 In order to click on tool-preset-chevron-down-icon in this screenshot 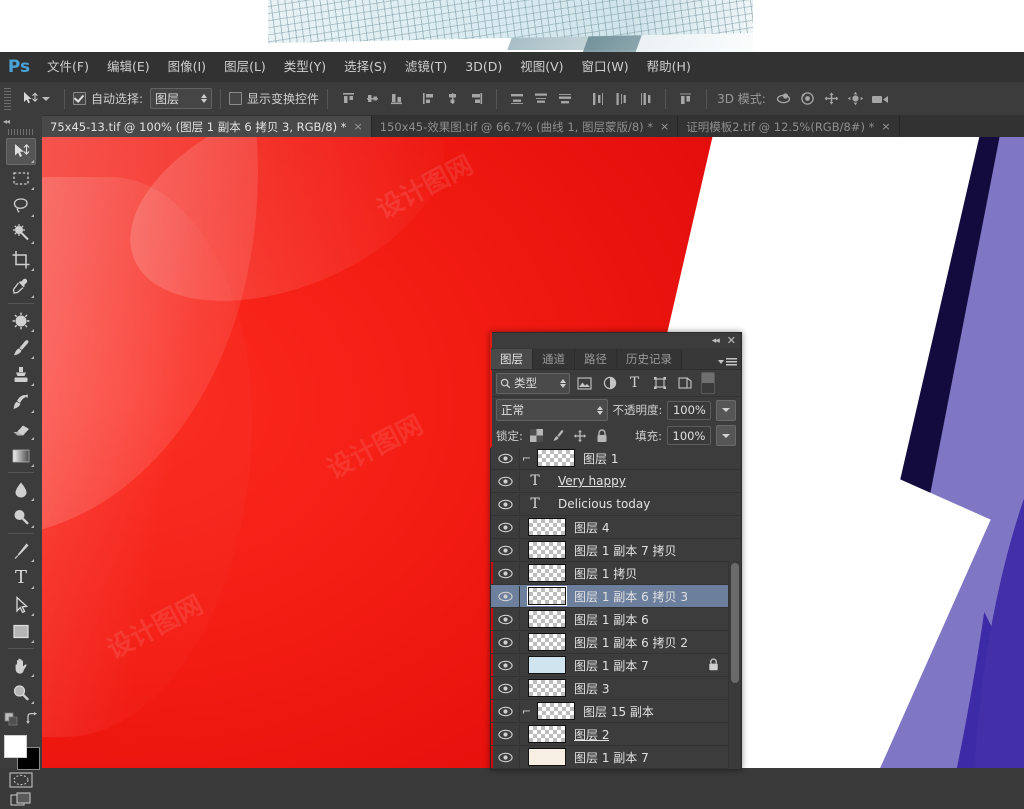, I will do `click(46, 98)`.